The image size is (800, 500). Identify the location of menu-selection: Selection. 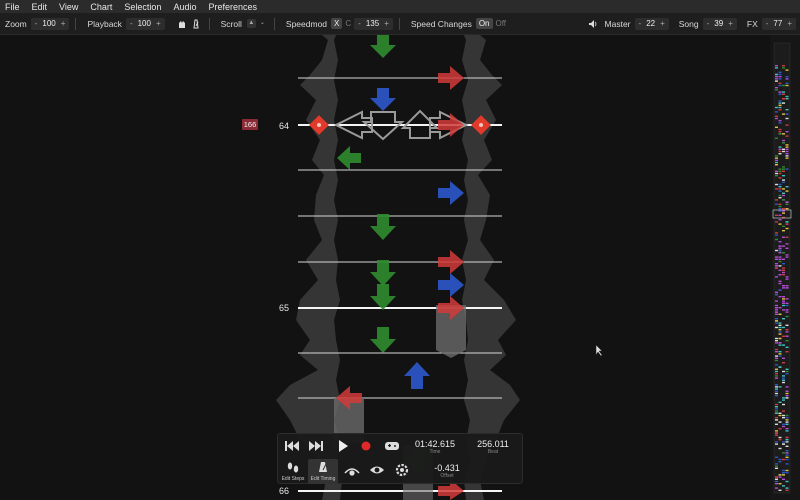
(142, 7).